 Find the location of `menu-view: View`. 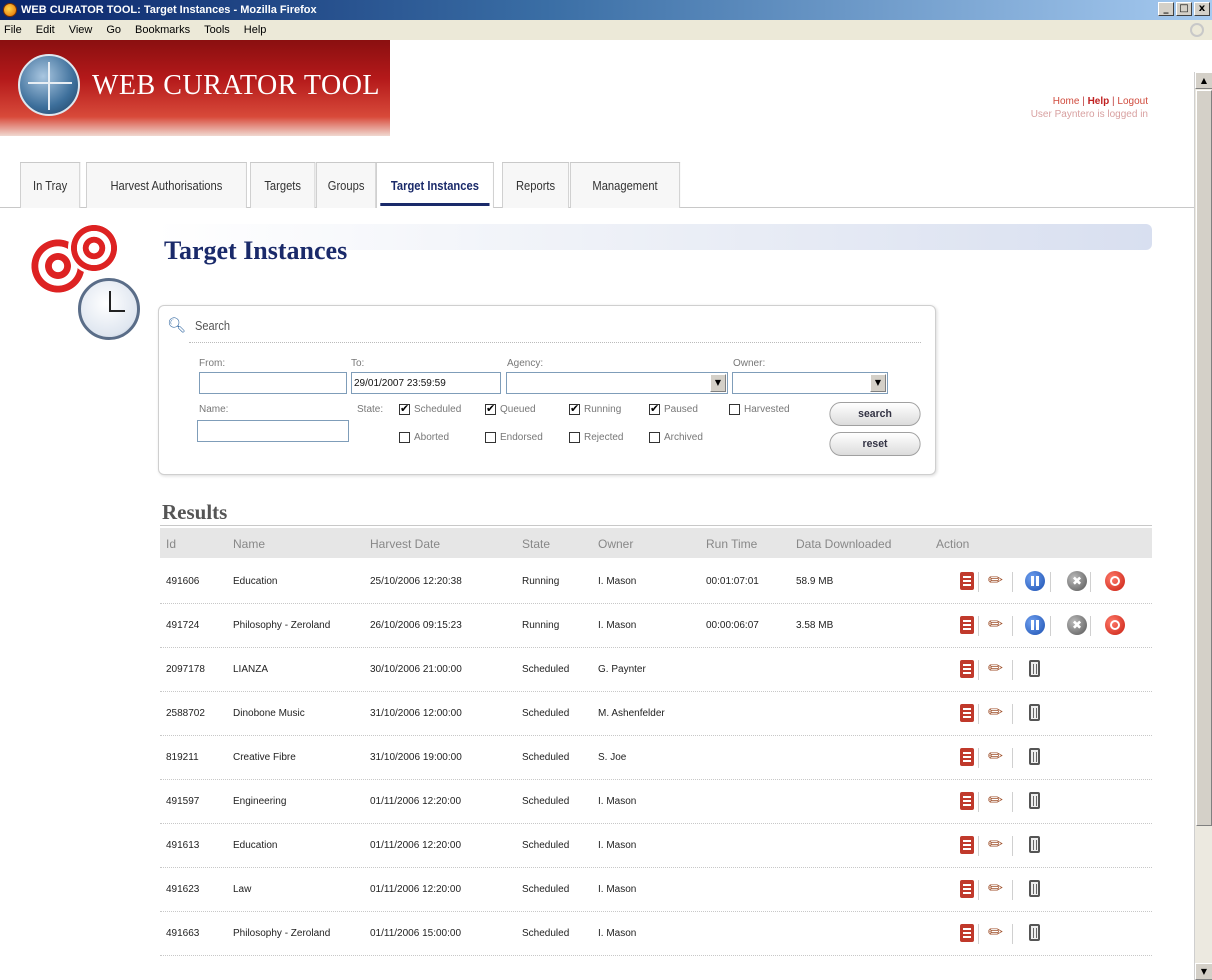

menu-view: View is located at coordinates (81, 30).